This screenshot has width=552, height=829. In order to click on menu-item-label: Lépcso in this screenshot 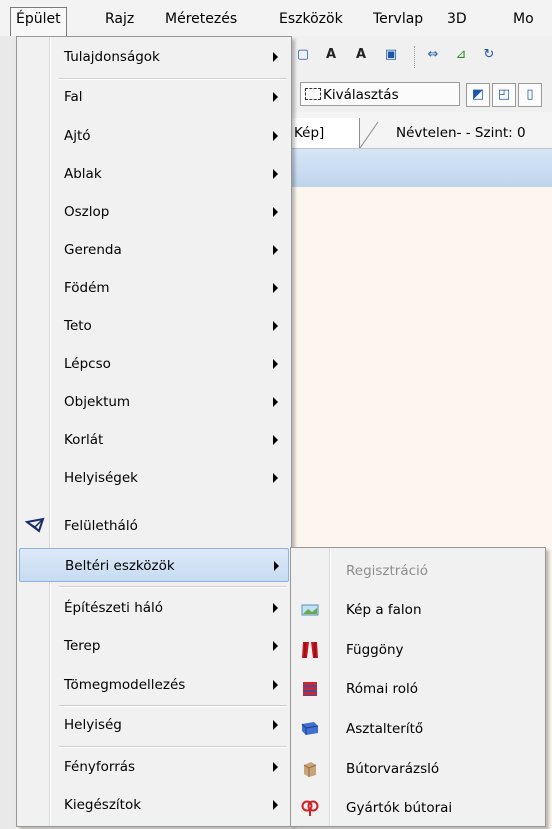, I will do `click(87, 364)`.